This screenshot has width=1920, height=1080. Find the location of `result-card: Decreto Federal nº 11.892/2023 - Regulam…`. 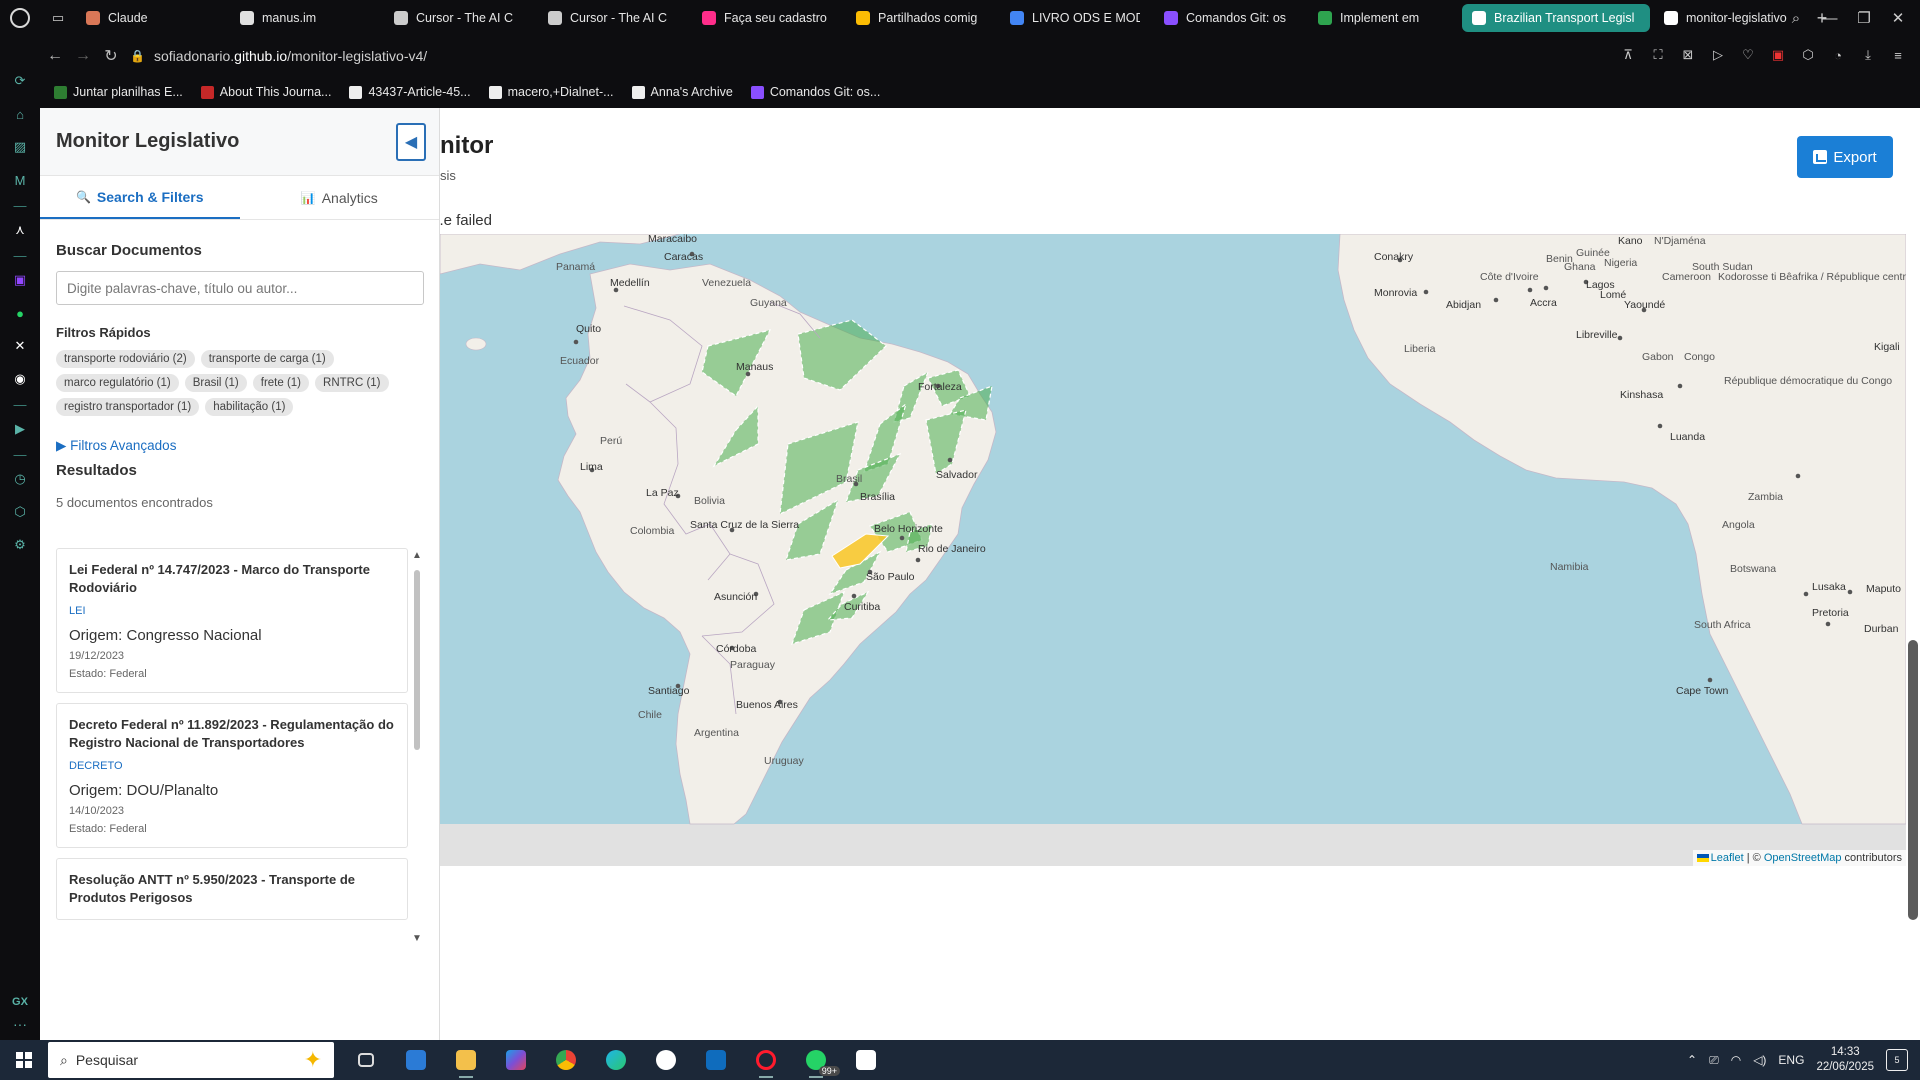

result-card: Decreto Federal nº 11.892/2023 - Regulam… is located at coordinates (232, 775).